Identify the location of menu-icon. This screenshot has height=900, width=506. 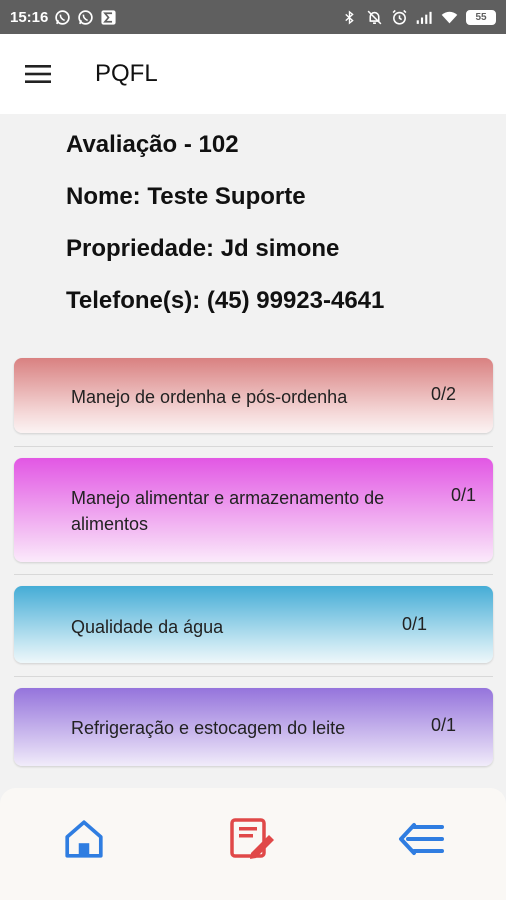
(37, 74).